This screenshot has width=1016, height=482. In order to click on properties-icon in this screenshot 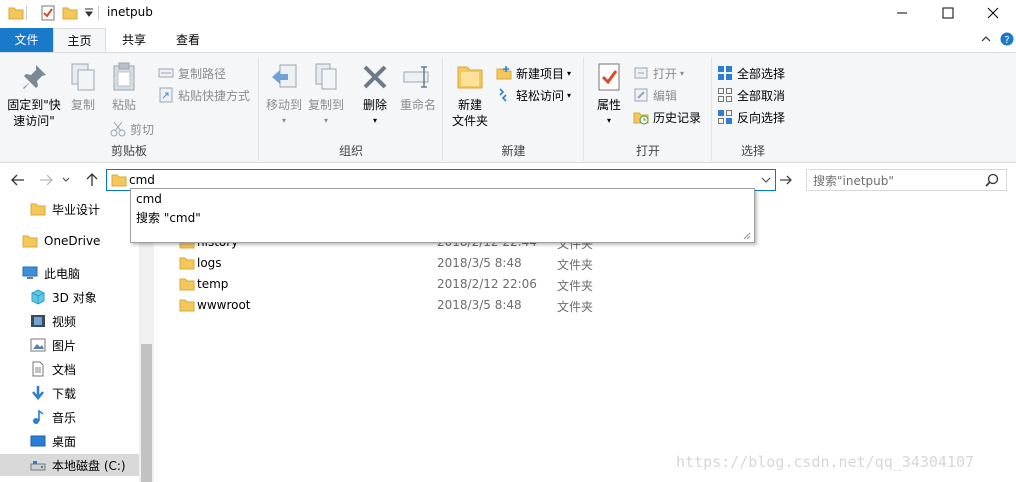, I will do `click(609, 77)`.